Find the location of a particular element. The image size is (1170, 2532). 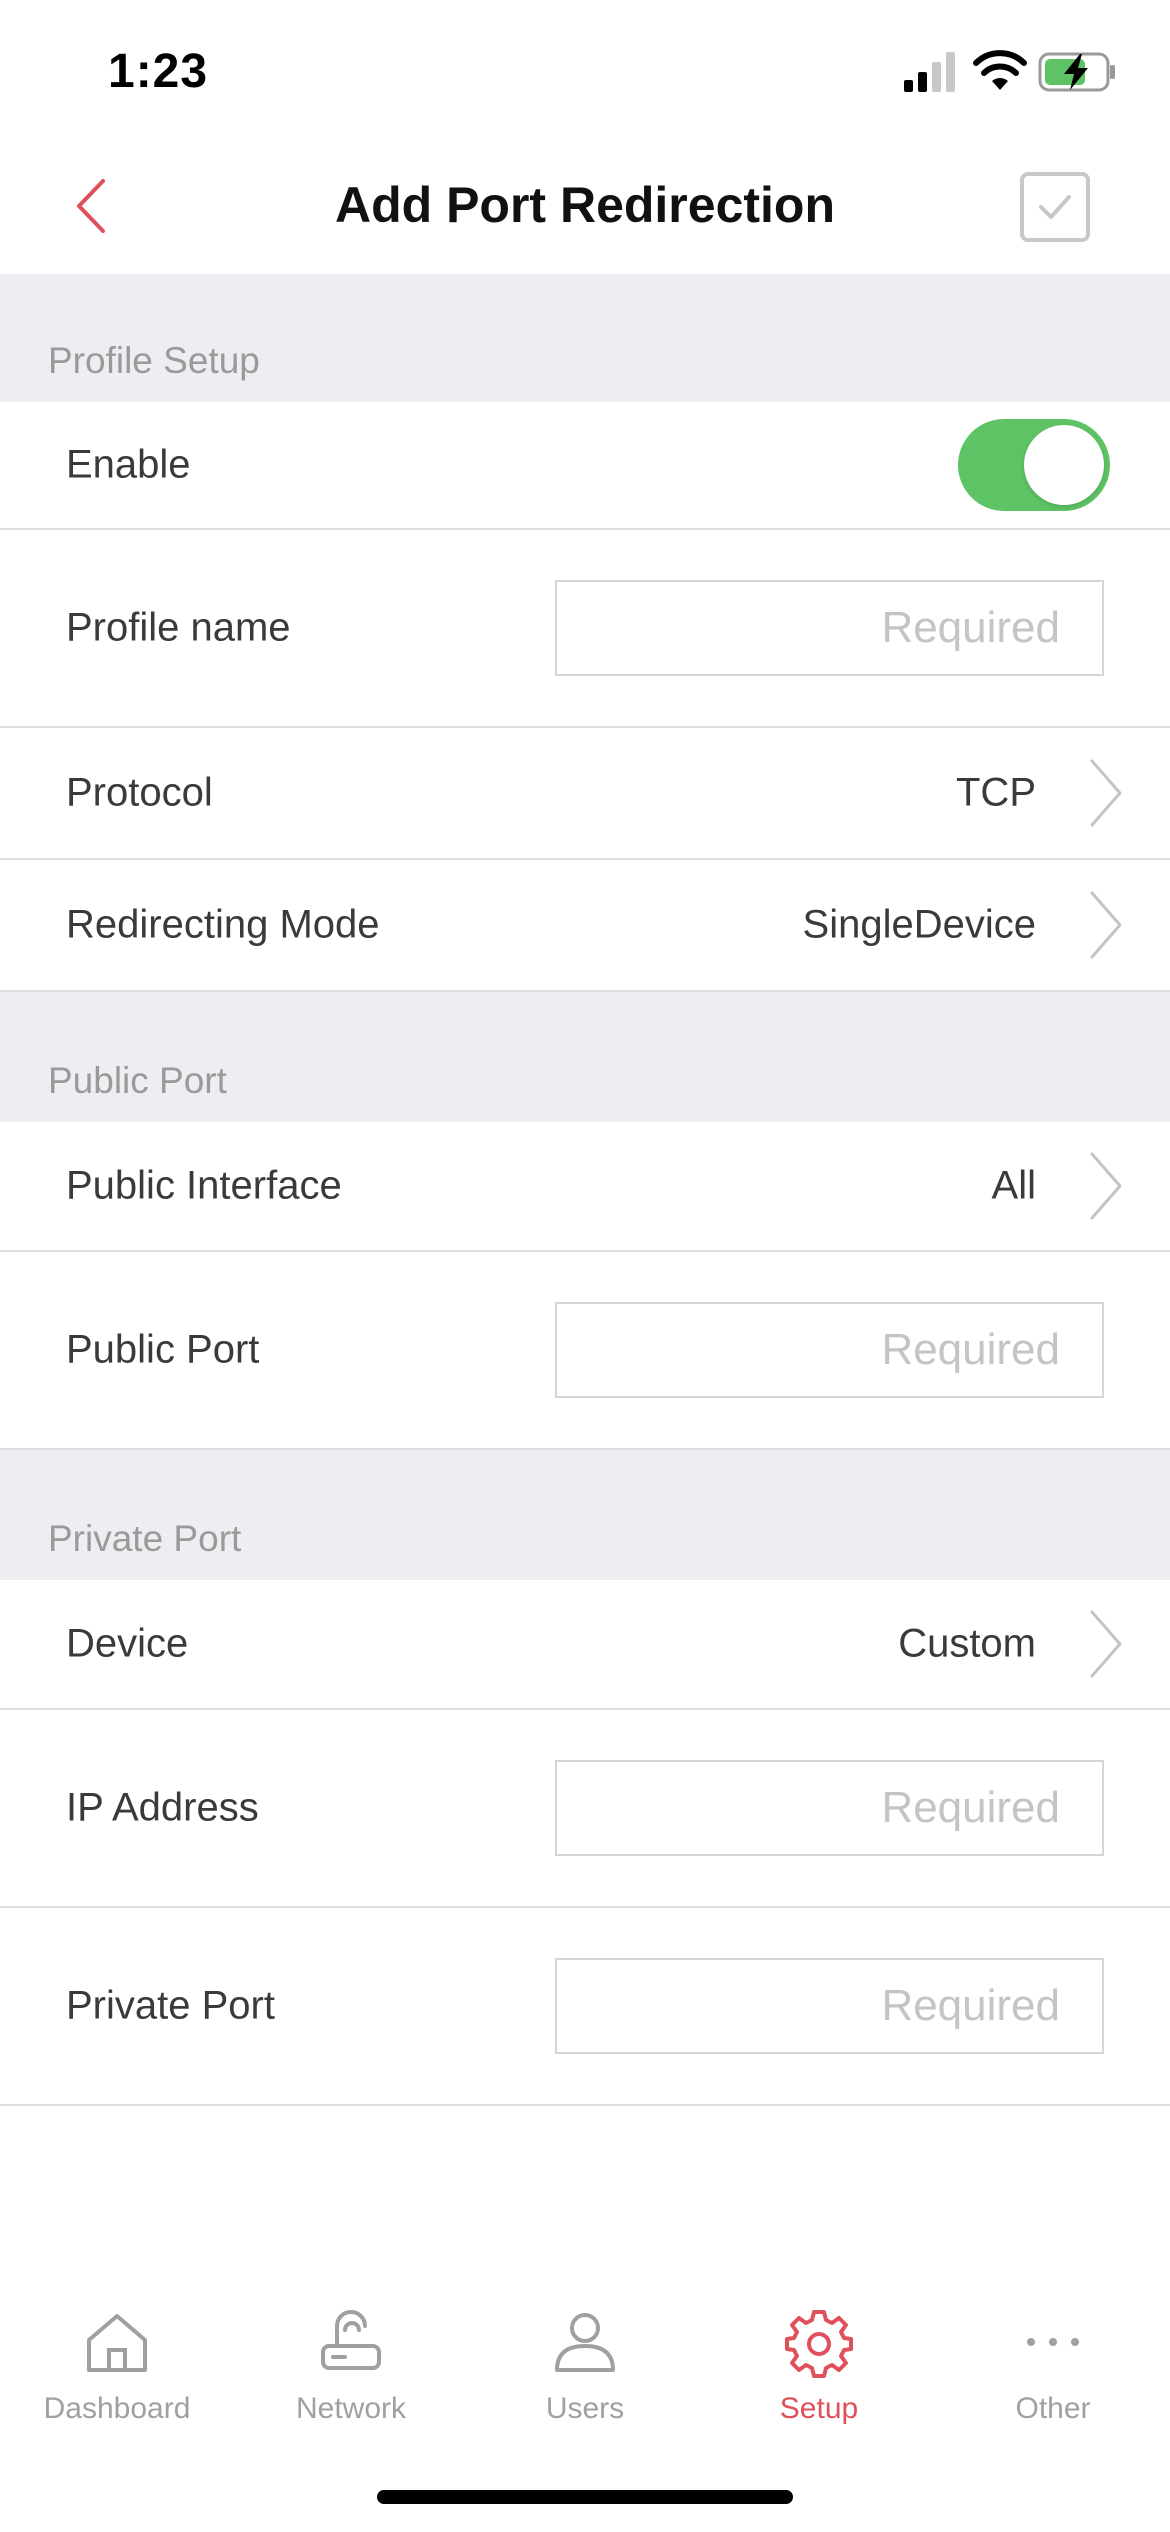

row-label: Public Port is located at coordinates (163, 1349).